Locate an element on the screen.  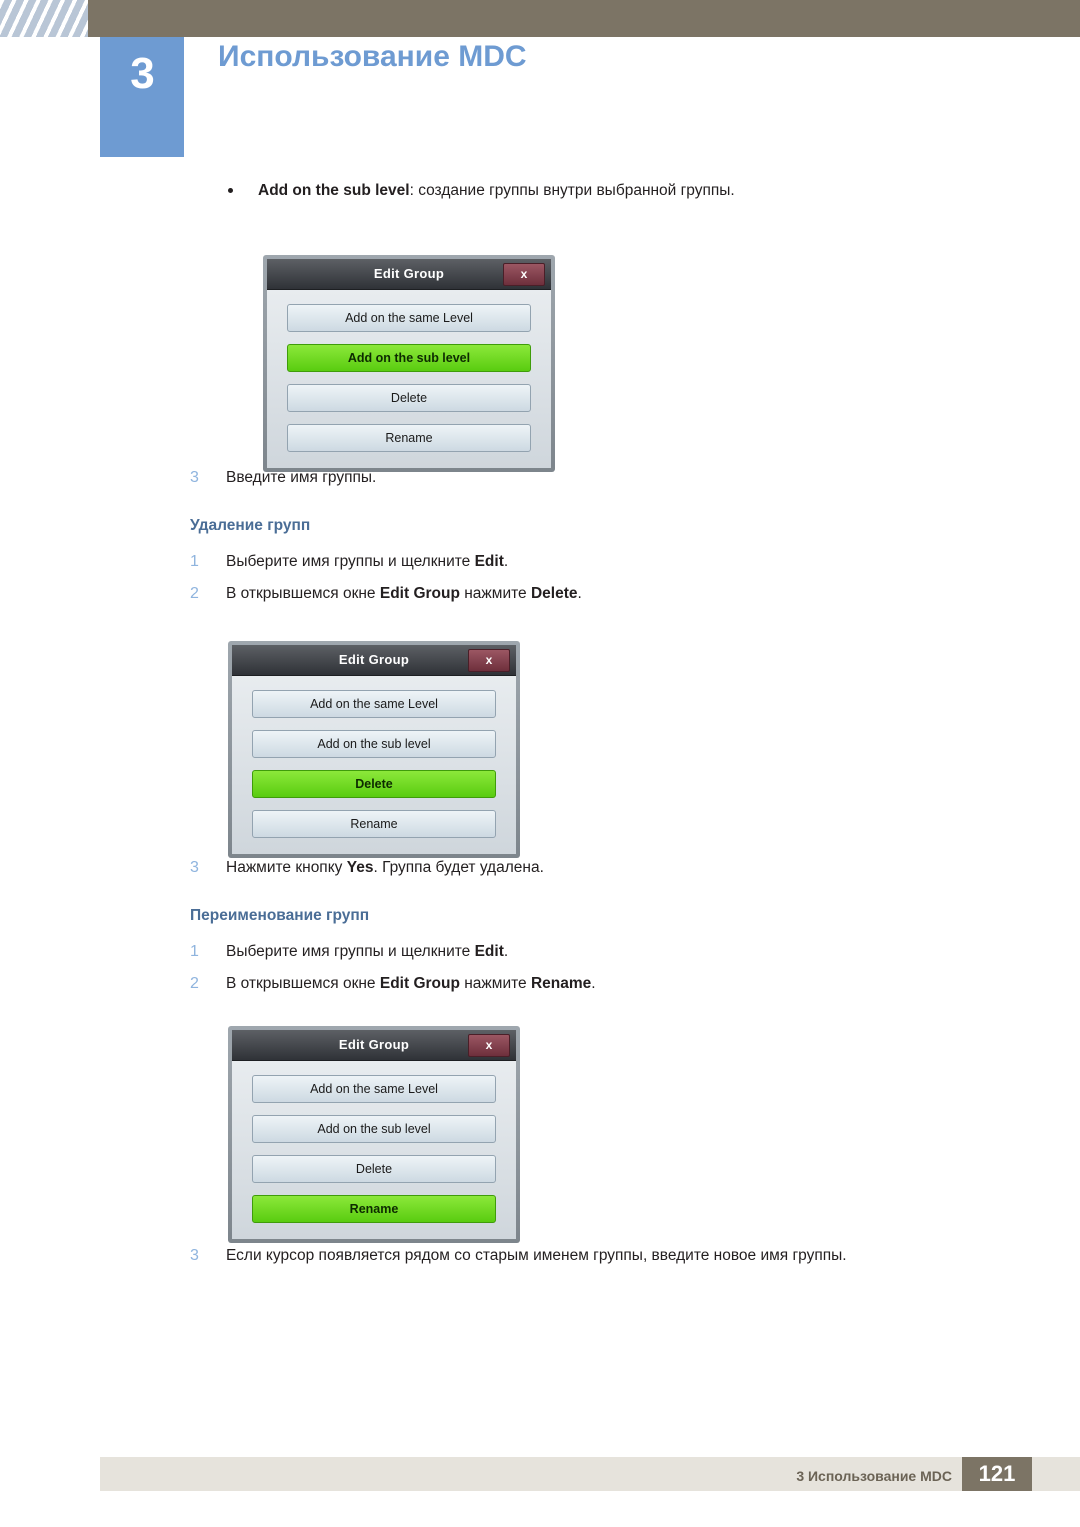
step-text-bold: Yes is located at coordinates (360, 867).